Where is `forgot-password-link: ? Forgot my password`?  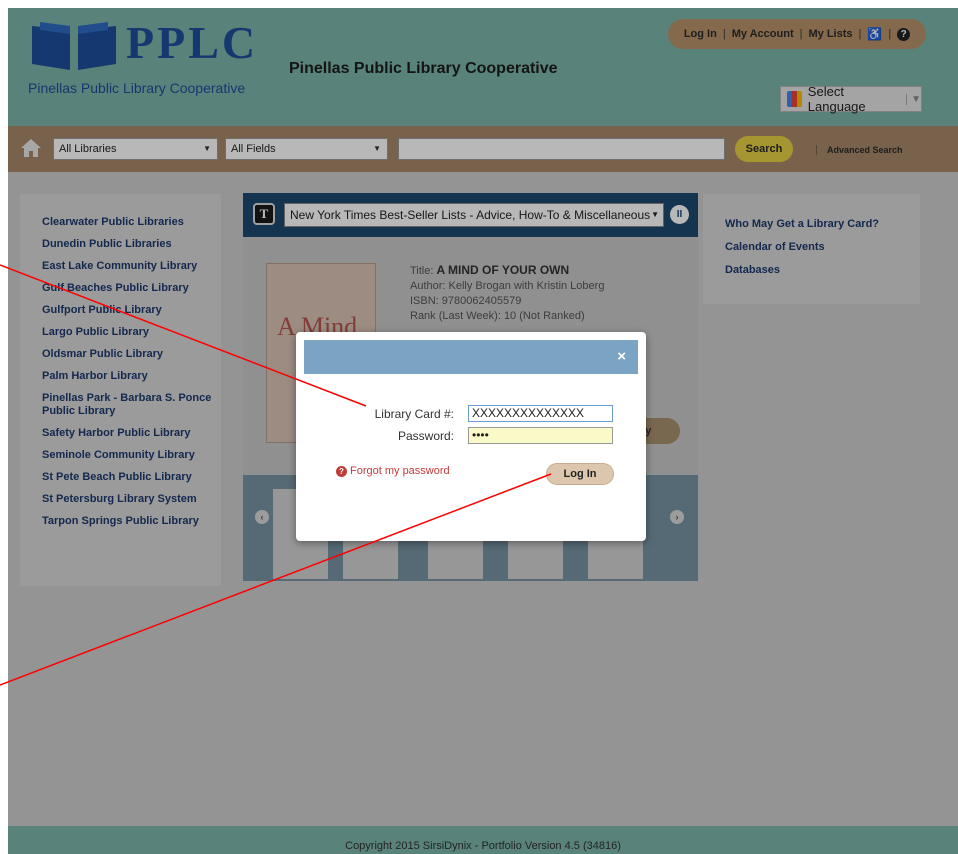 forgot-password-link: ? Forgot my password is located at coordinates (393, 471).